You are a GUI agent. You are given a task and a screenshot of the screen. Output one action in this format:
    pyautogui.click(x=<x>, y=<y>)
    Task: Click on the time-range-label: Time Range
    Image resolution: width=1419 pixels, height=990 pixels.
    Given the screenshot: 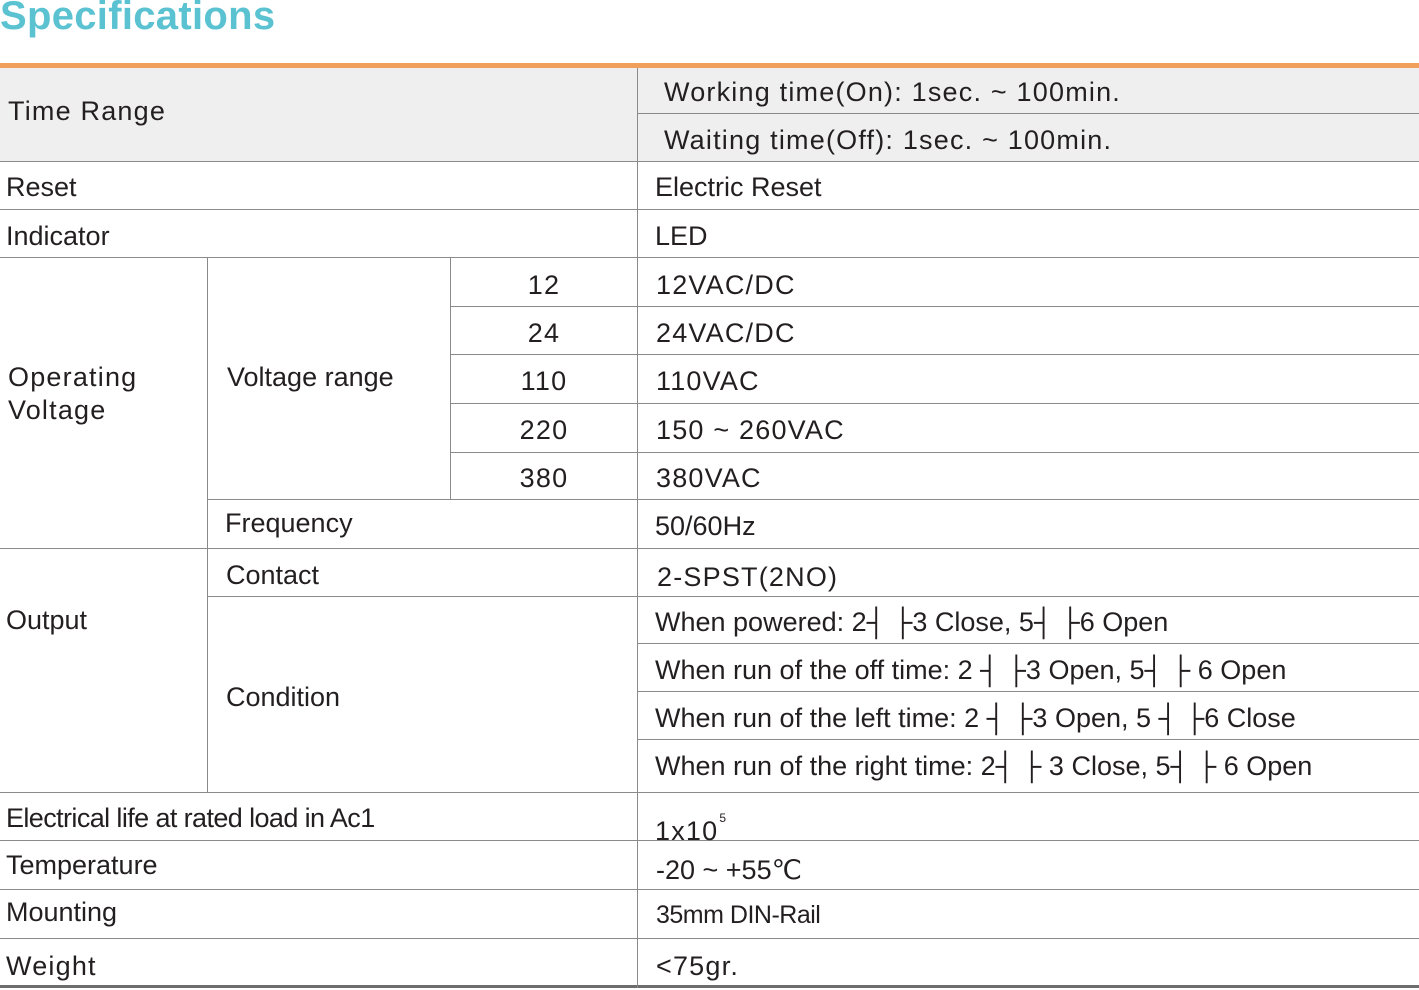 What is the action you would take?
    pyautogui.click(x=87, y=111)
    